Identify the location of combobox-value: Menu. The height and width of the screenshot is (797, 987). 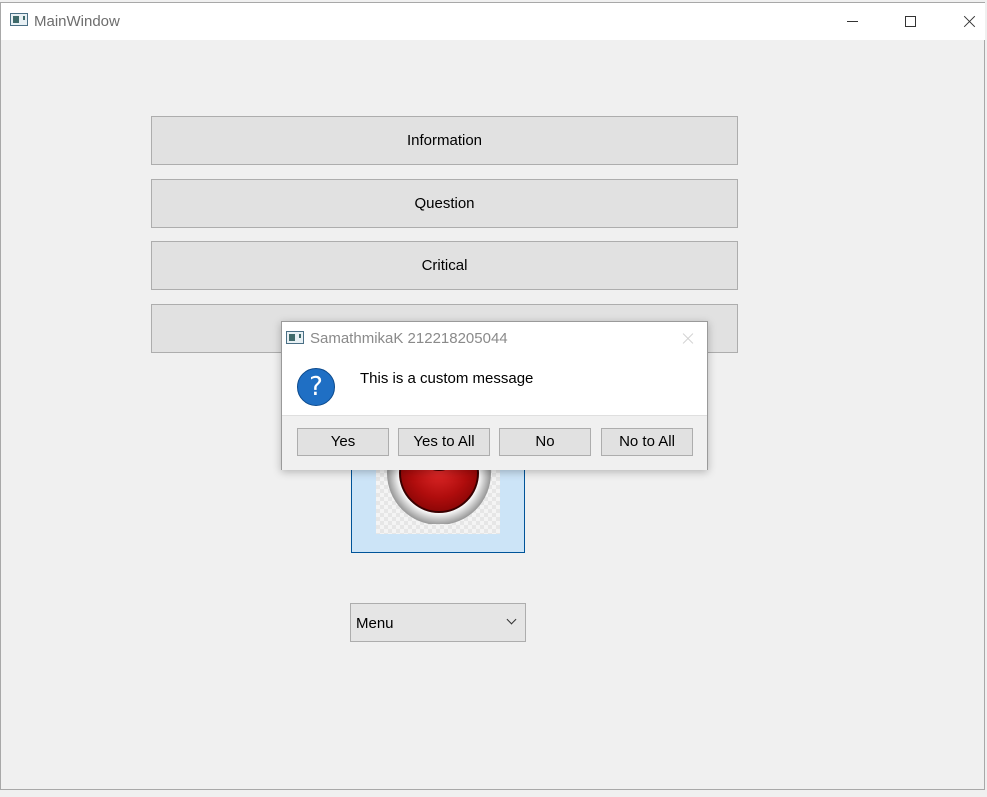
(375, 623).